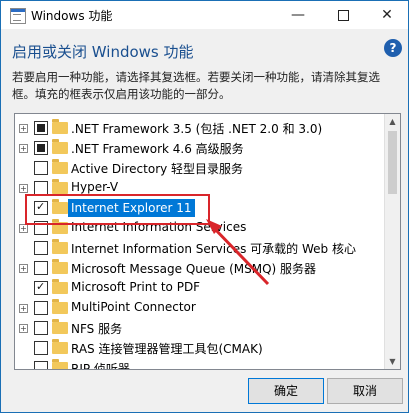 Image resolution: width=409 pixels, height=413 pixels. I want to click on feature-row: RAS 连接管理器管理工具包(CMAK), so click(200, 348).